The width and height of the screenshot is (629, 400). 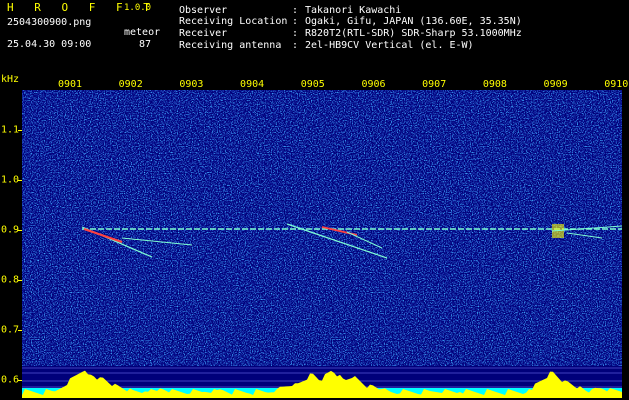 What do you see at coordinates (295, 45) in the screenshot?
I see `antenna-colon: :` at bounding box center [295, 45].